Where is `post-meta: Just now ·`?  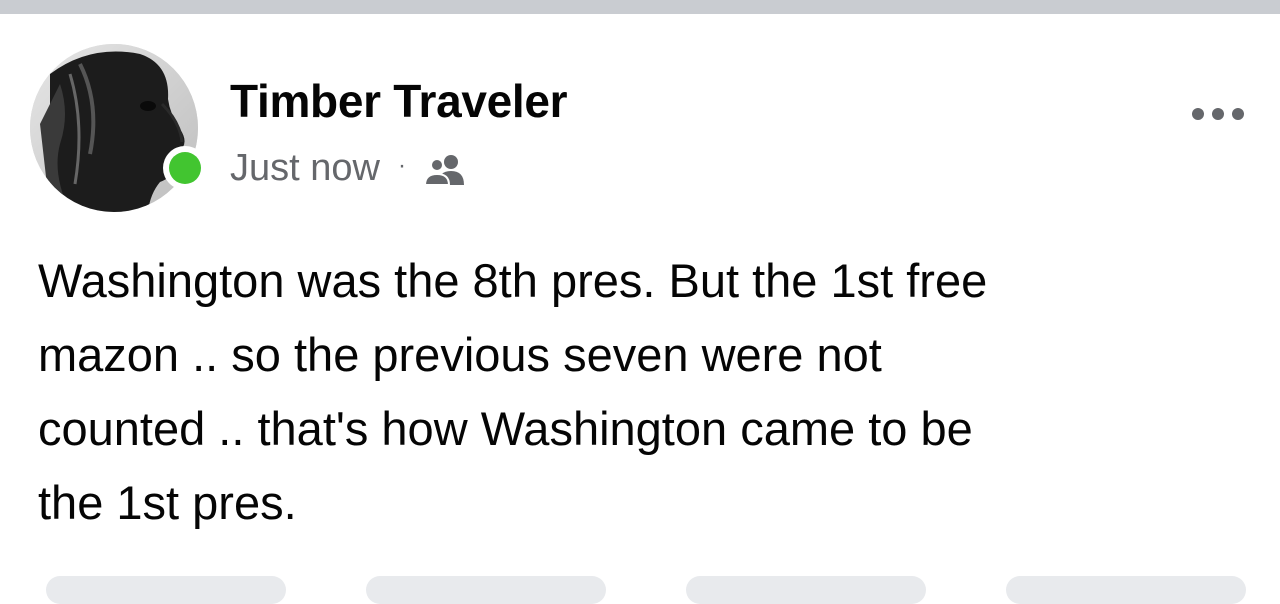 post-meta: Just now · is located at coordinates (350, 168).